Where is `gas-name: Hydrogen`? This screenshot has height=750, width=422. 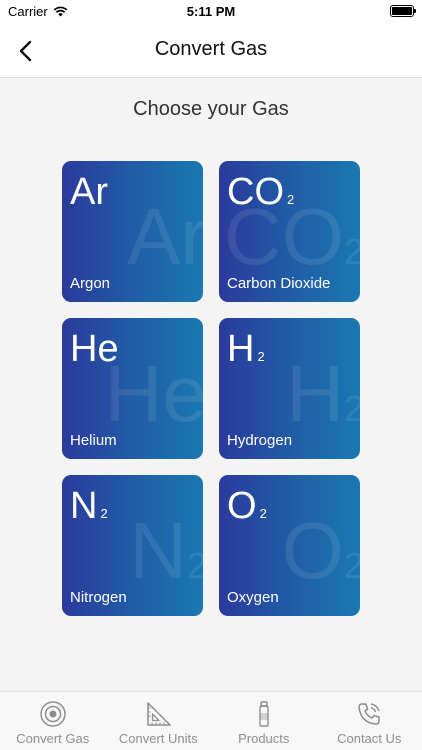
gas-name: Hydrogen is located at coordinates (260, 440).